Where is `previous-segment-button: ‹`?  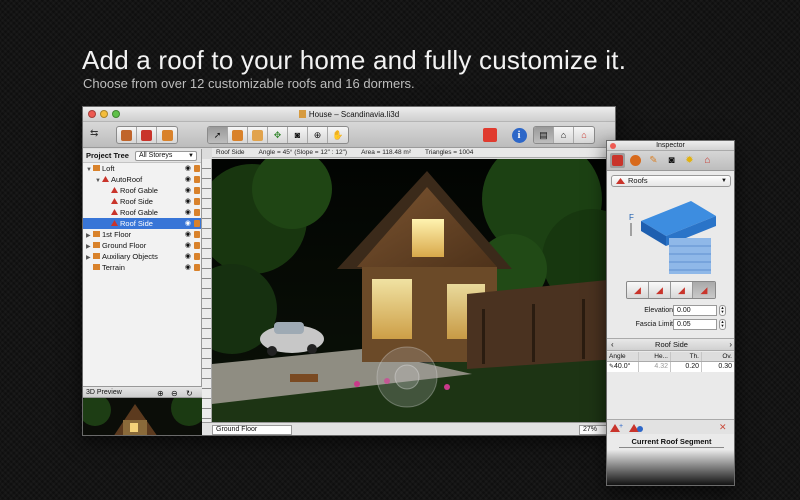 previous-segment-button: ‹ is located at coordinates (612, 345).